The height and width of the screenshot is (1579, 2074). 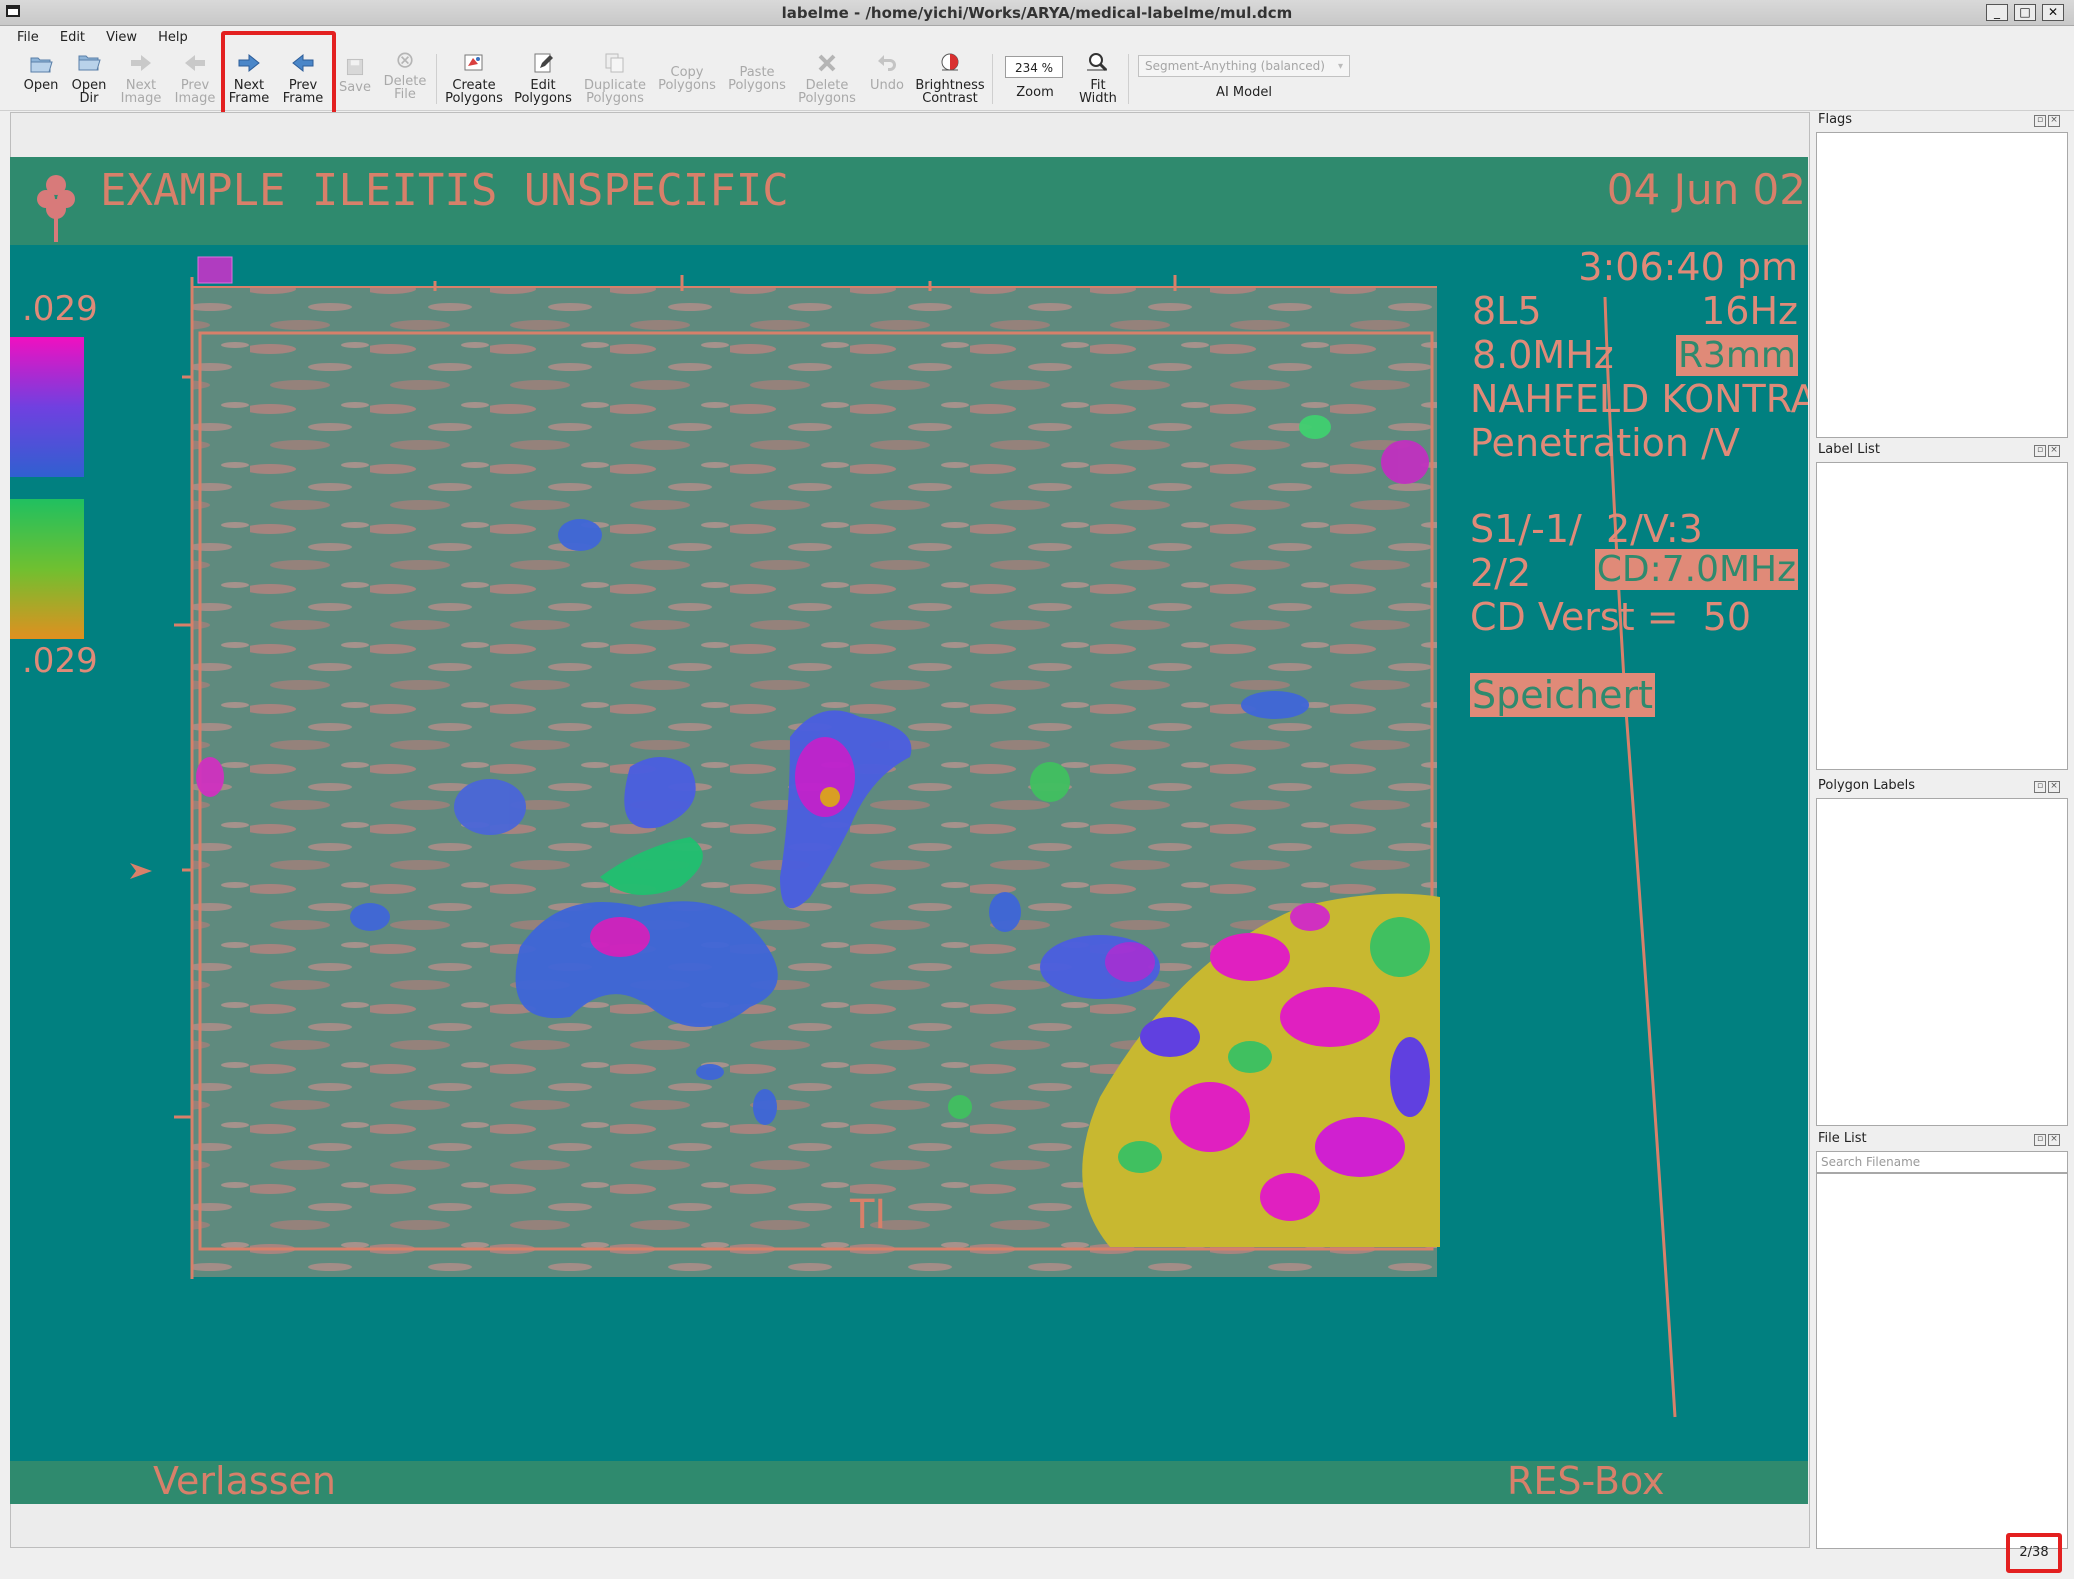 I want to click on fit-width-label-2: Width, so click(x=1098, y=98).